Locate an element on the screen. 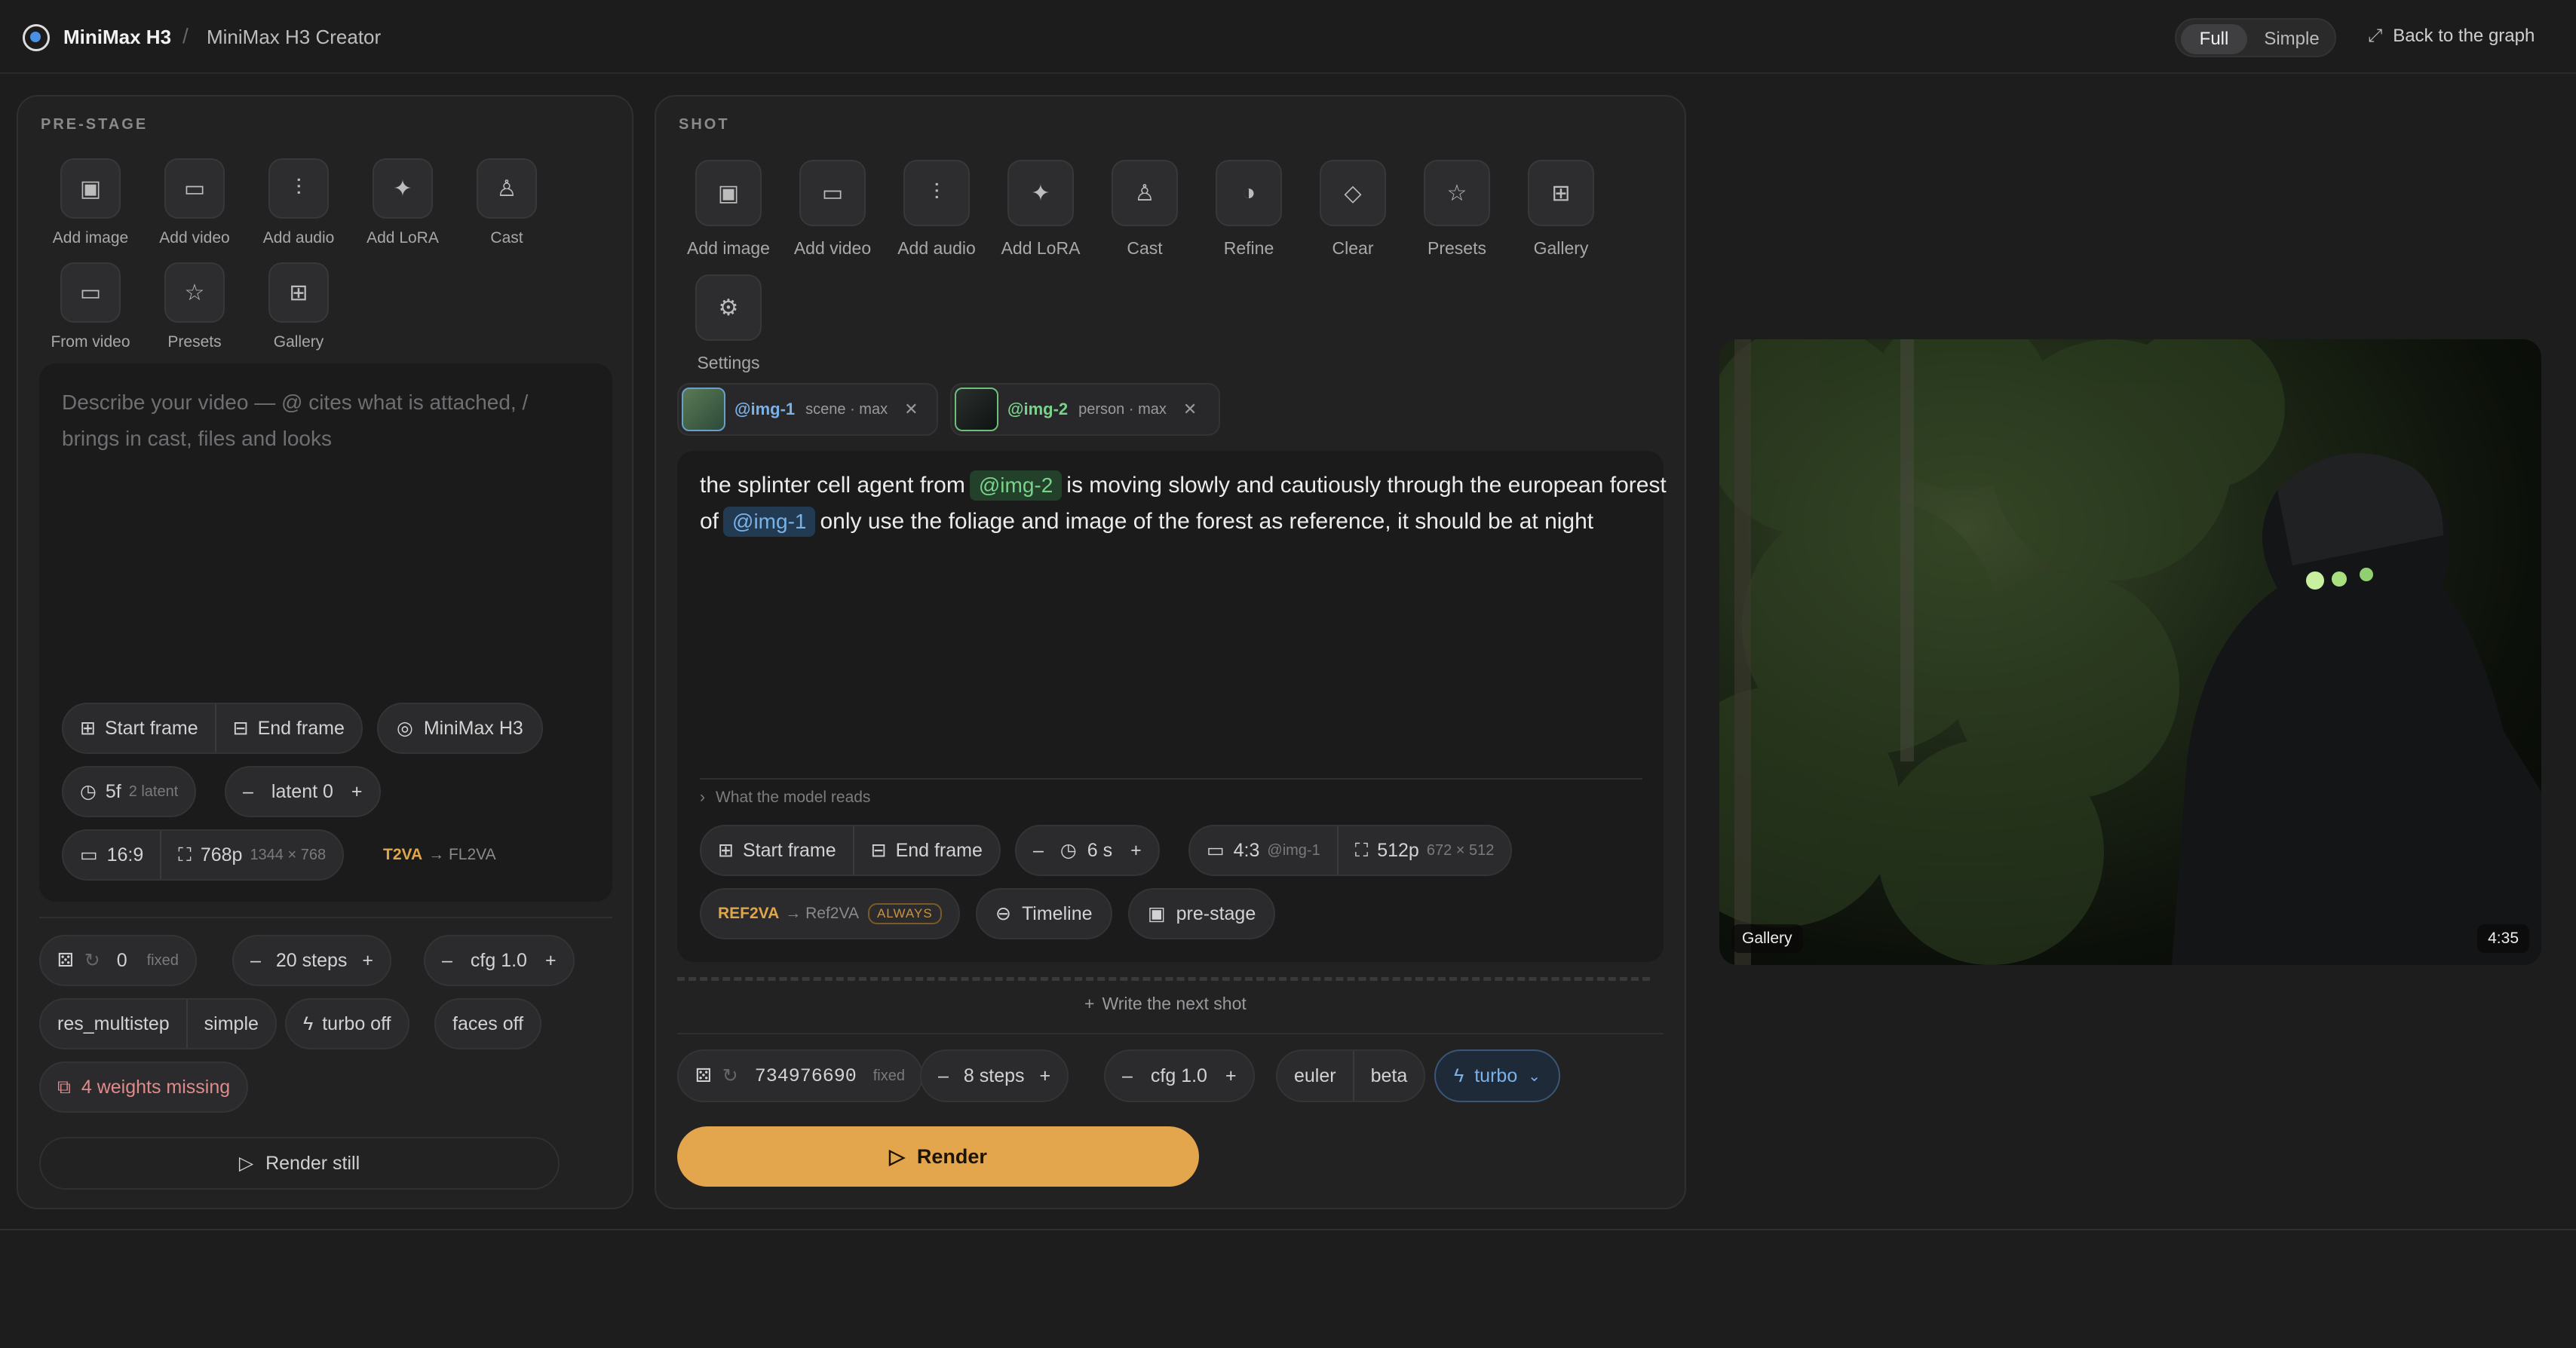 This screenshot has height=1348, width=2576. prestage-faces-toggle: faces off is located at coordinates (488, 1023).